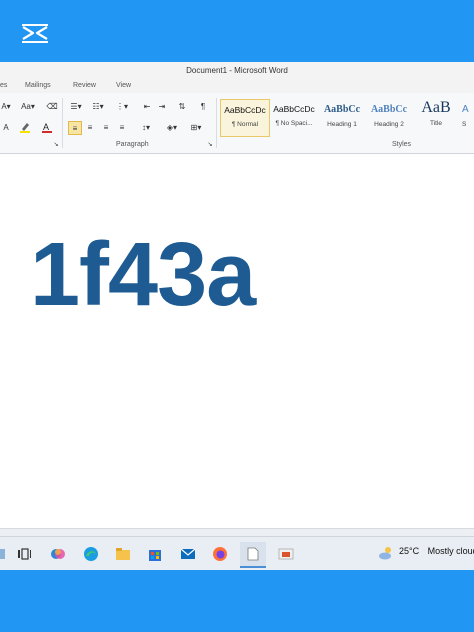 This screenshot has width=474, height=632. Describe the element at coordinates (203, 106) in the screenshot. I see `show-marks-icon: ¶` at that location.